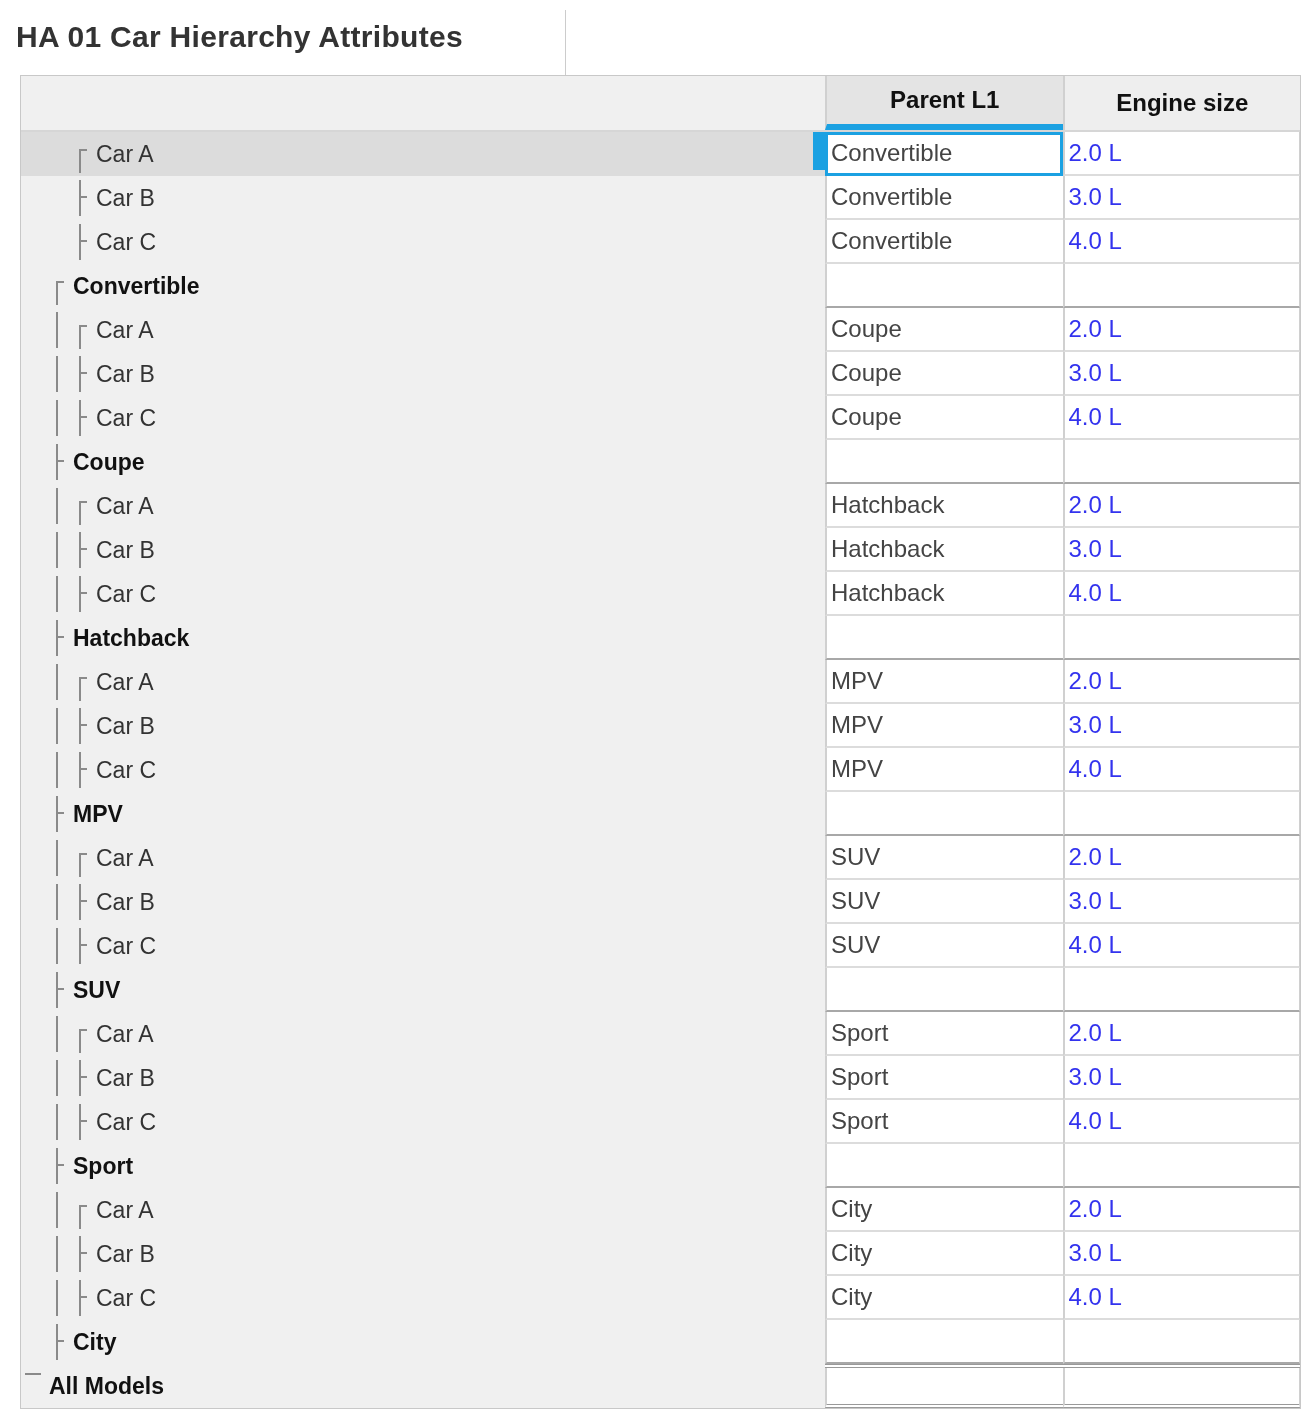 Image resolution: width=1314 pixels, height=1422 pixels. What do you see at coordinates (944, 103) in the screenshot?
I see `column-header: Parent L1` at bounding box center [944, 103].